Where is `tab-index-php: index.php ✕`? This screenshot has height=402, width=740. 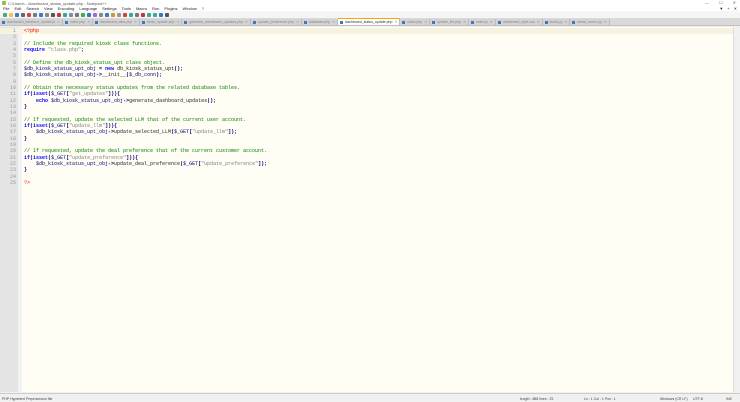
tab-index-php: index.php ✕ is located at coordinates (78, 22).